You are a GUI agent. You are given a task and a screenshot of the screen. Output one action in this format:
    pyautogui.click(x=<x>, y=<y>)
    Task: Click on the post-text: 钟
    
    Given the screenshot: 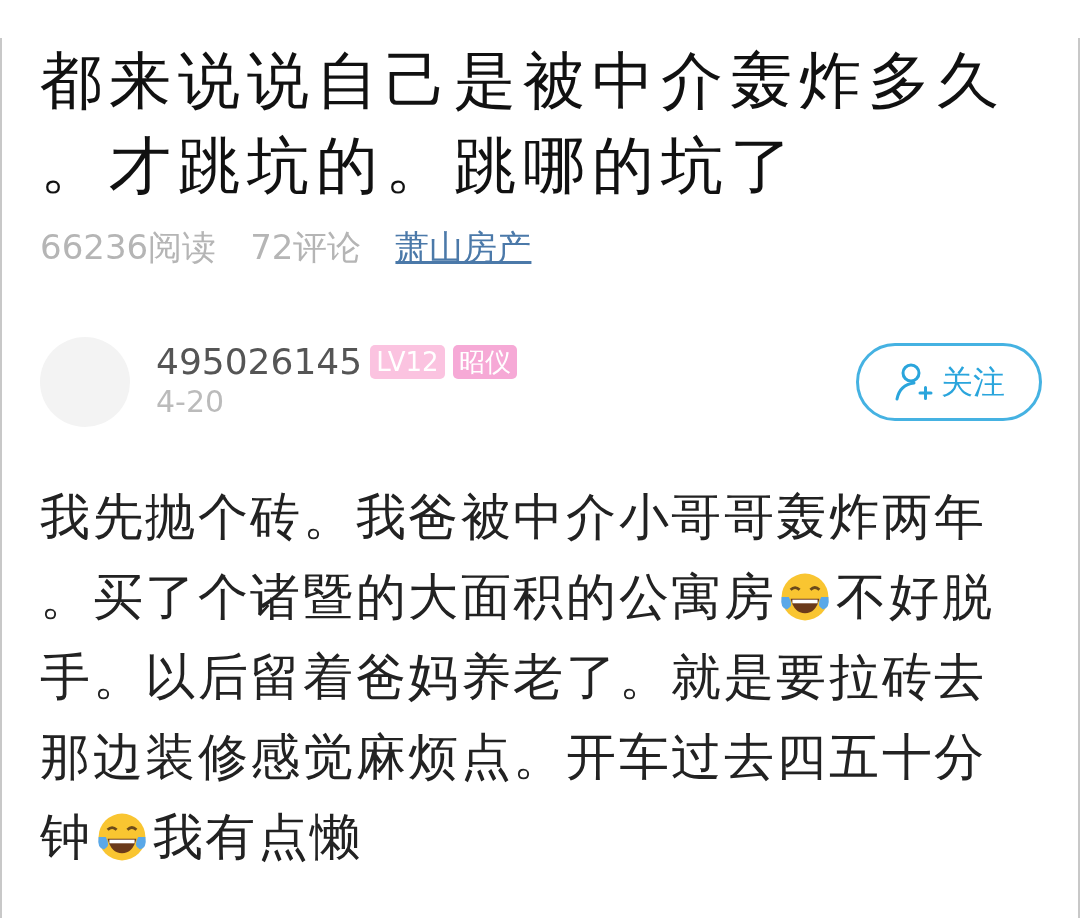 What is the action you would take?
    pyautogui.click(x=66, y=837)
    